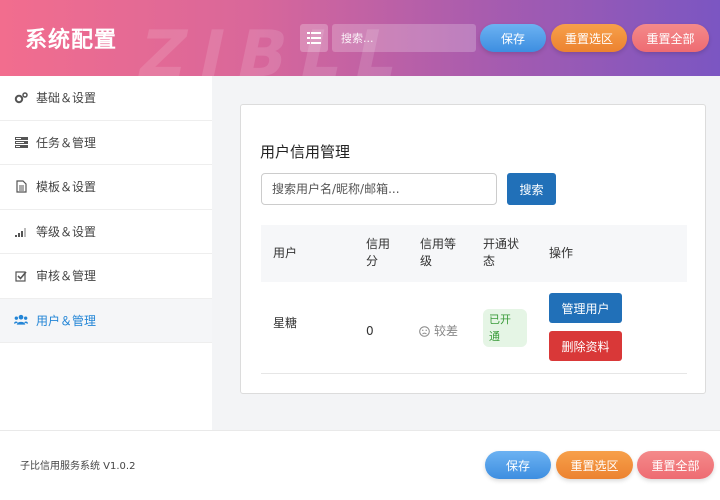 The height and width of the screenshot is (500, 720). I want to click on col-grade: 信用等 级, so click(438, 252).